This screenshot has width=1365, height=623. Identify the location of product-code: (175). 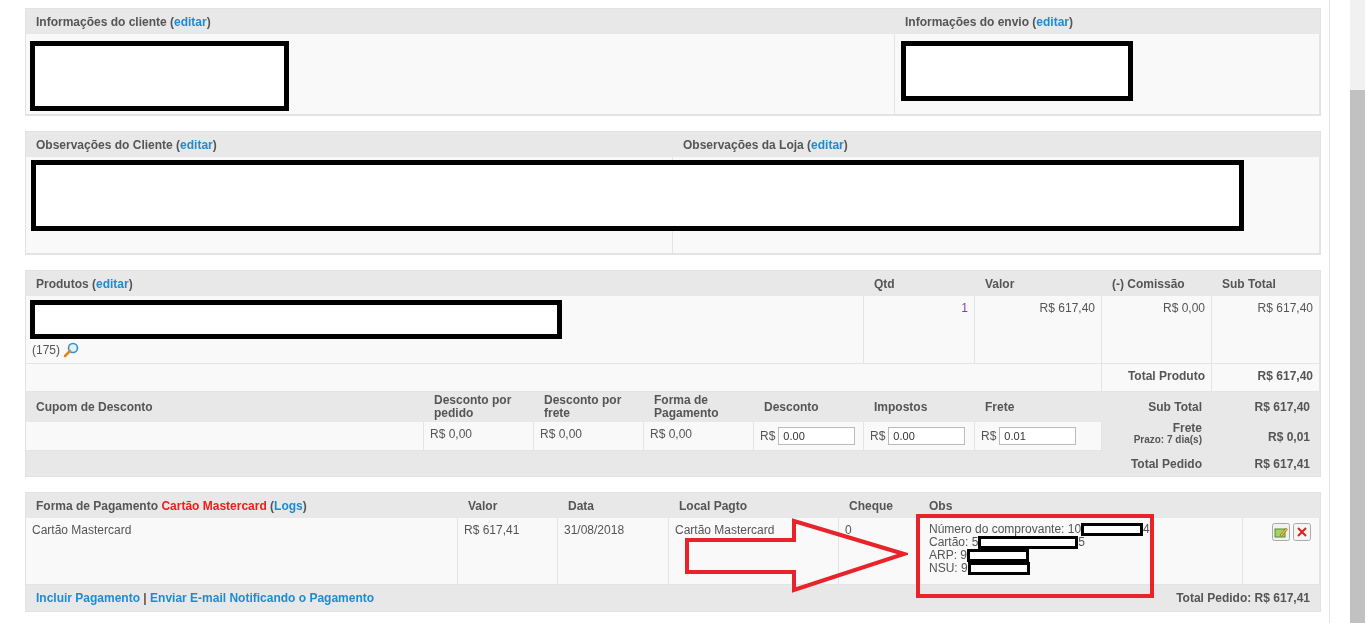
(46, 350).